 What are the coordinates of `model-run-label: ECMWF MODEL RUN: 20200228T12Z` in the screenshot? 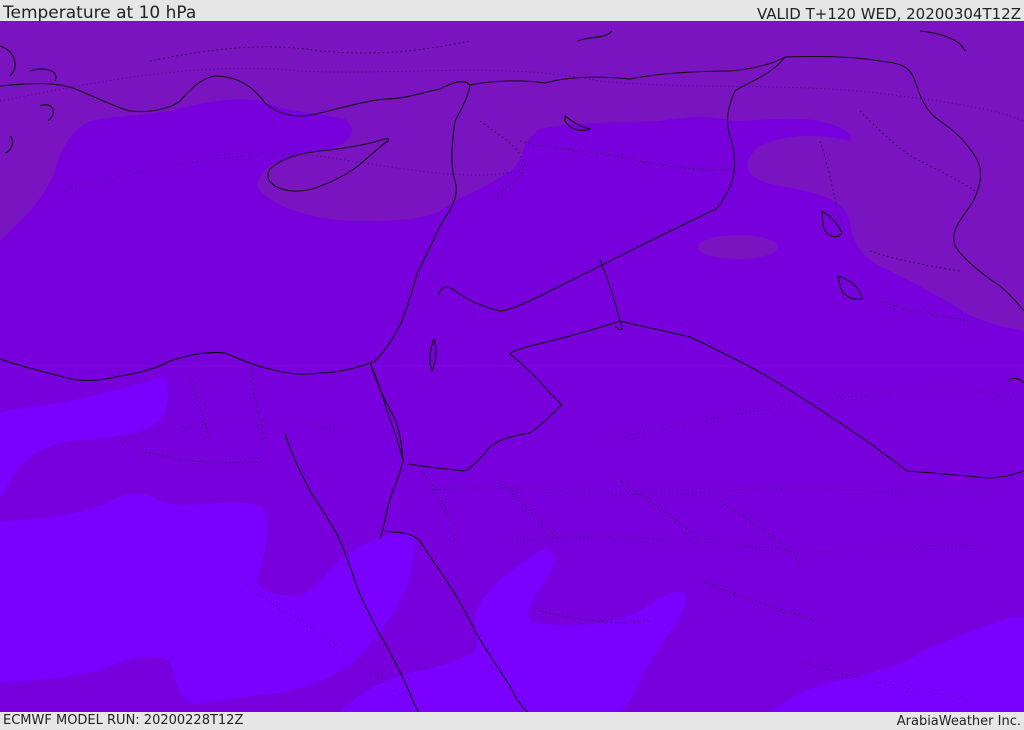 It's located at (123, 720).